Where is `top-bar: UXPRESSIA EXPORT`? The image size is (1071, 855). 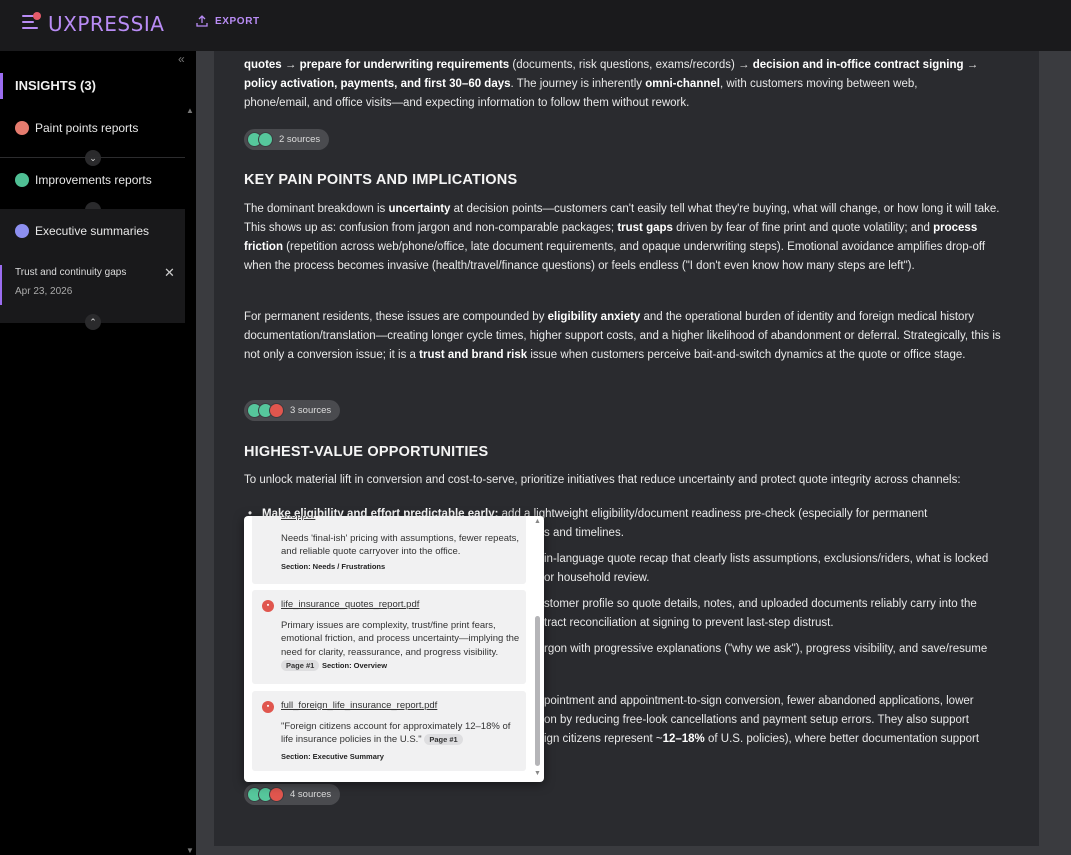 top-bar: UXPRESSIA EXPORT is located at coordinates (535, 25).